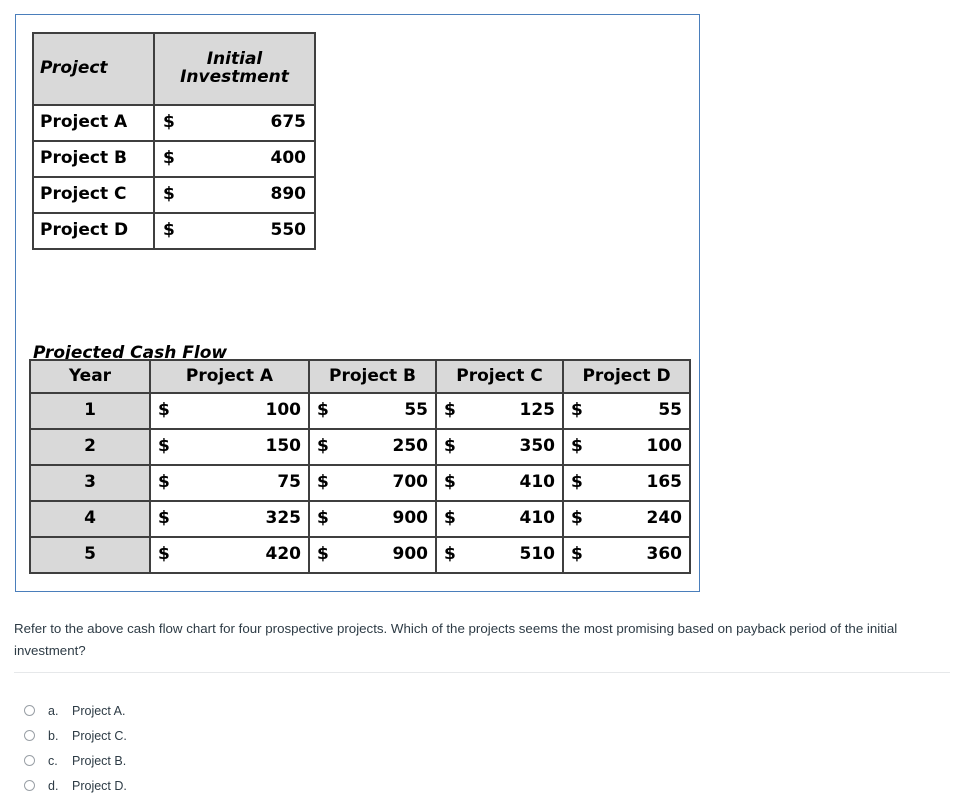 The height and width of the screenshot is (805, 964). I want to click on header-project: Project, so click(93, 69).